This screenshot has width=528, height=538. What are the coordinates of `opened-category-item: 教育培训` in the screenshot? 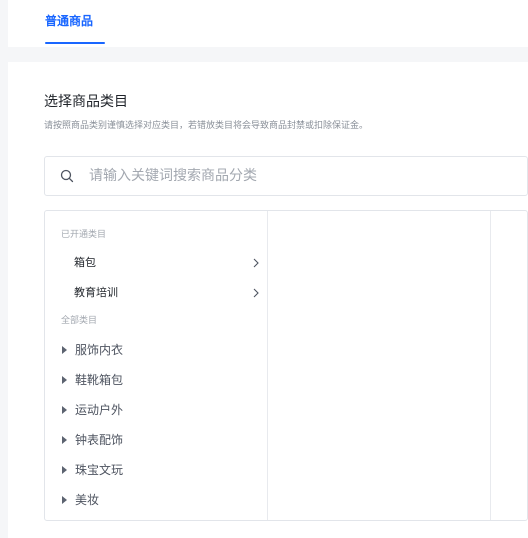 It's located at (163, 293).